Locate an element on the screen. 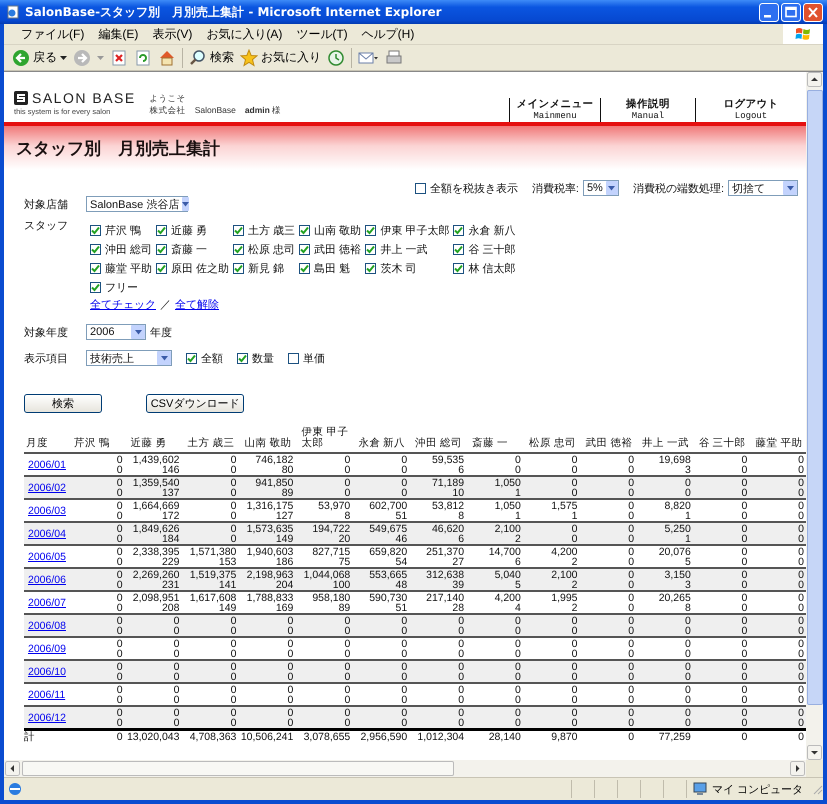 The width and height of the screenshot is (827, 804). sales-amount: 602,700 is located at coordinates (388, 506).